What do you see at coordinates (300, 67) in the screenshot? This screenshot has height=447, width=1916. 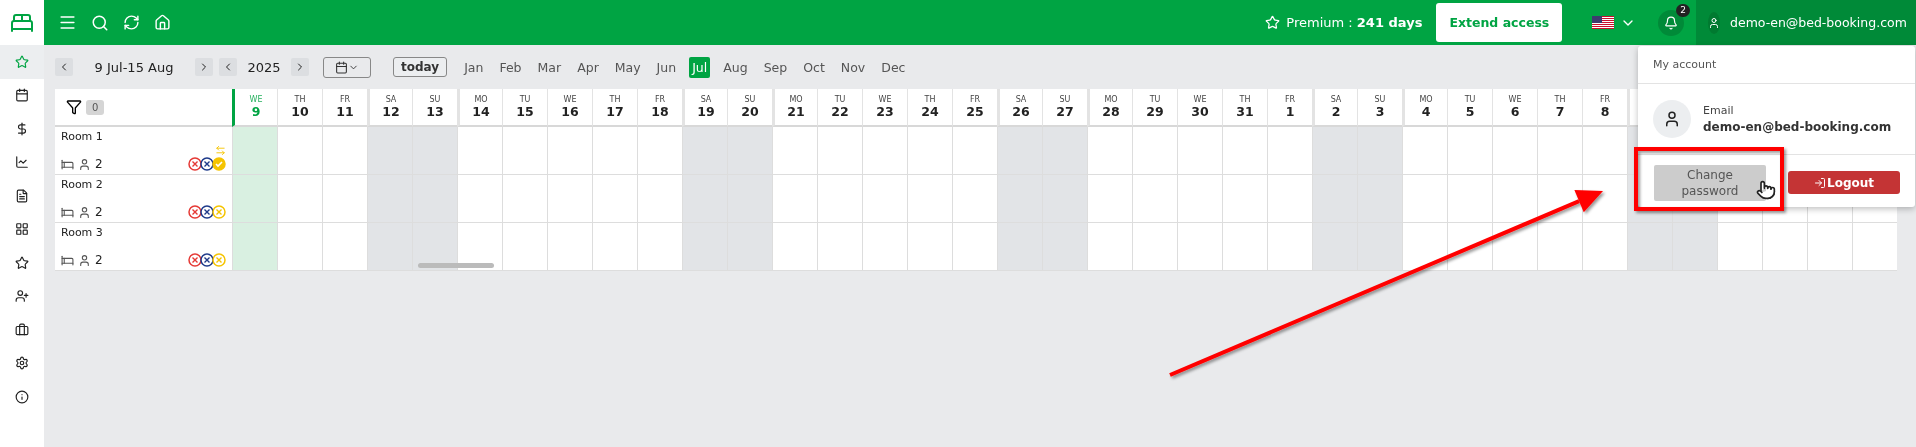 I see `next-year-button` at bounding box center [300, 67].